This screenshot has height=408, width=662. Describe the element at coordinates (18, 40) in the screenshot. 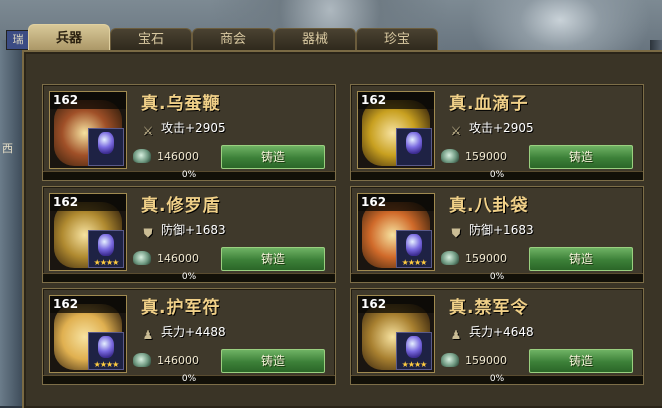

I see `side-badge: 瑞` at that location.